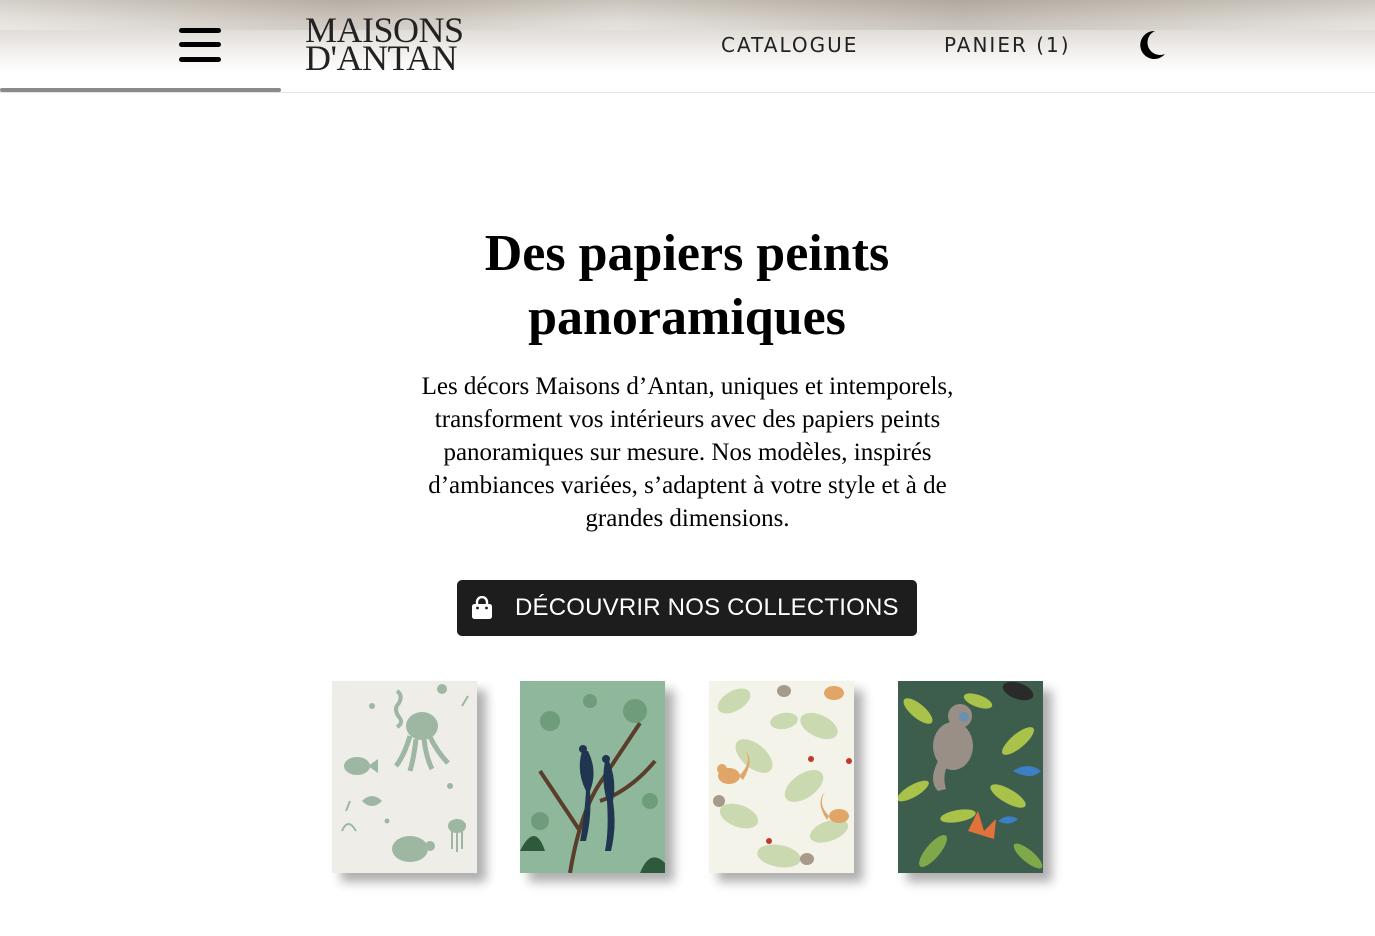  Describe the element at coordinates (970, 777) in the screenshot. I see `jungle-monkey-wallpaper-thumbnail` at that location.